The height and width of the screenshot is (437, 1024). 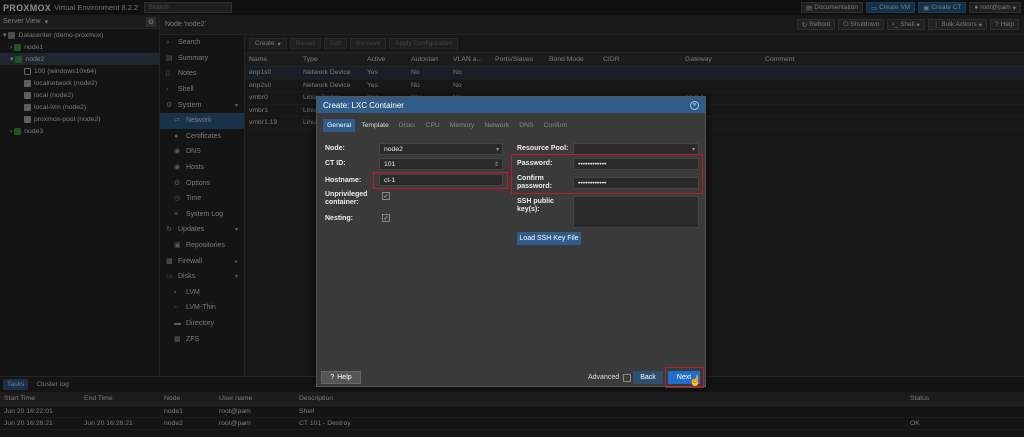 What do you see at coordinates (462, 125) in the screenshot?
I see `tab-memory: Memory` at bounding box center [462, 125].